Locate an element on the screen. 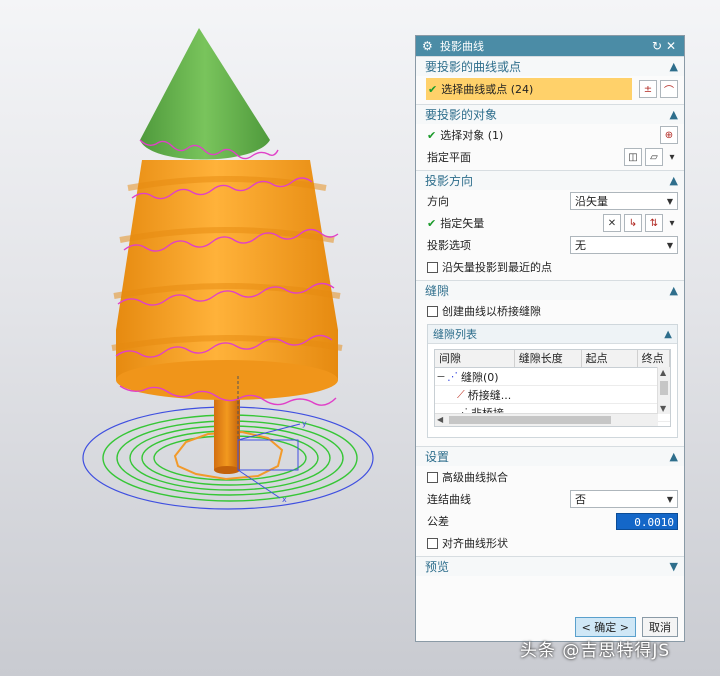 This screenshot has width=720, height=676. align-shape-checkbox is located at coordinates (432, 543).